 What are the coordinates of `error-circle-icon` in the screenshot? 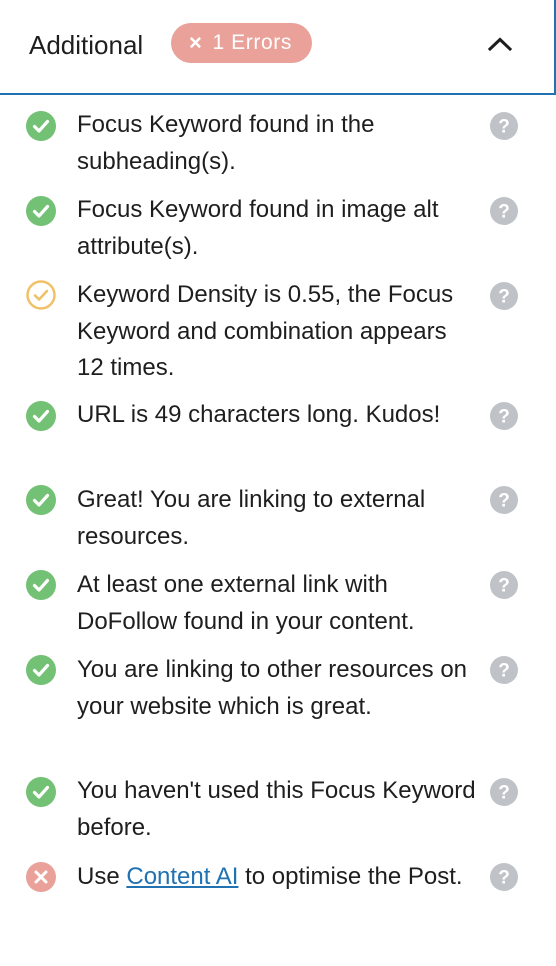 It's located at (41, 877).